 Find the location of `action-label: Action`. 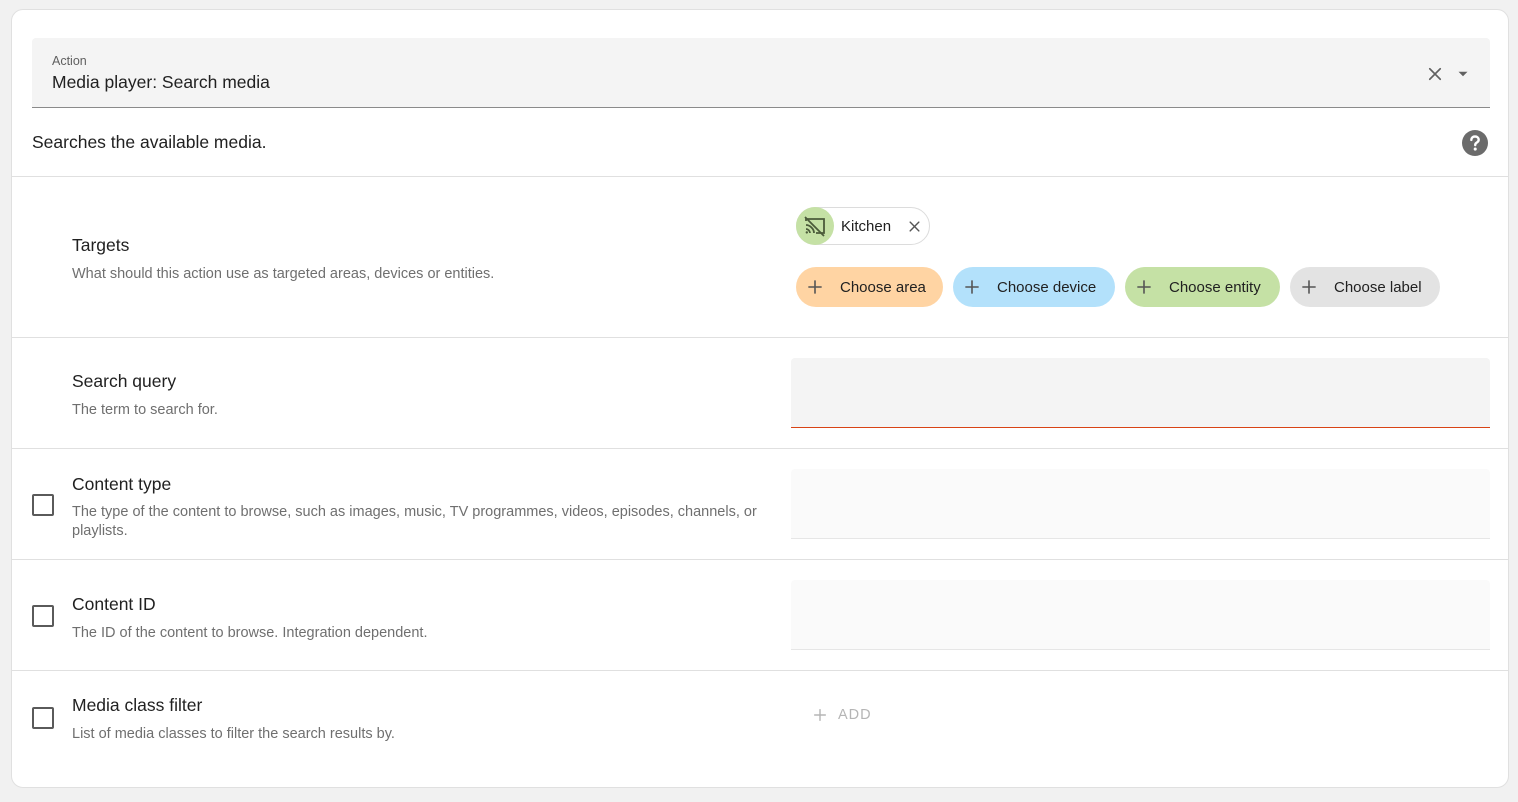

action-label: Action is located at coordinates (69, 61).